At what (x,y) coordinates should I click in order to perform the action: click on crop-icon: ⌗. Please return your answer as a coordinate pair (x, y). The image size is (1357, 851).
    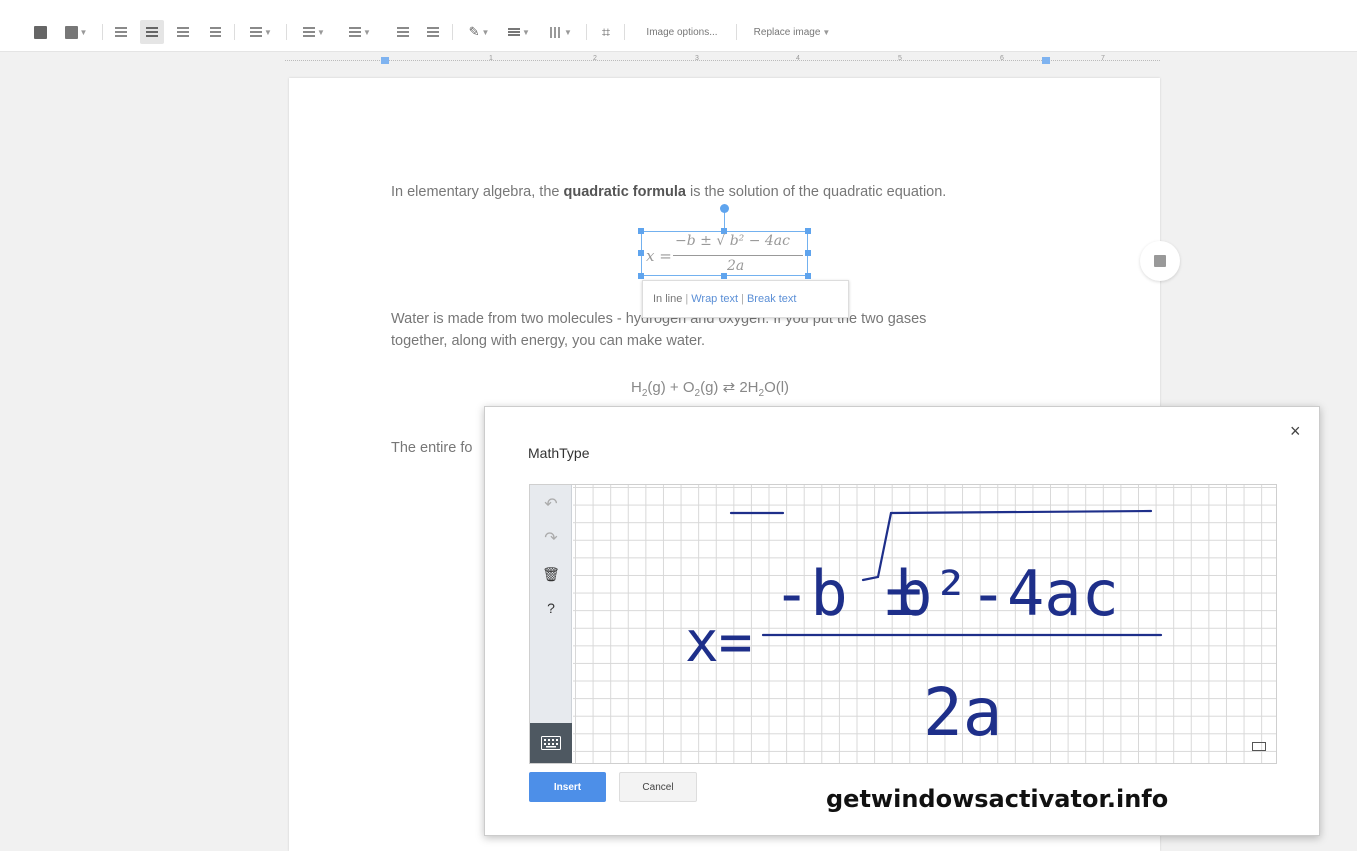
    Looking at the image, I should click on (606, 32).